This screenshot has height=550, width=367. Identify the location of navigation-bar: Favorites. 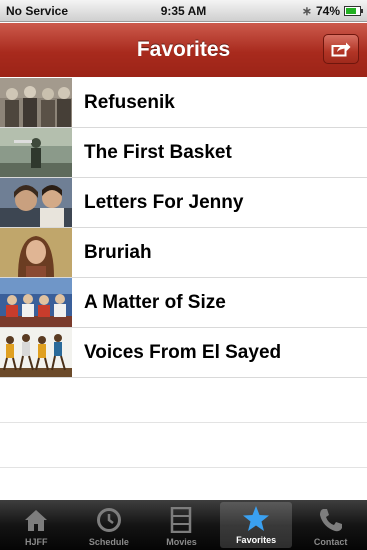
(183, 50).